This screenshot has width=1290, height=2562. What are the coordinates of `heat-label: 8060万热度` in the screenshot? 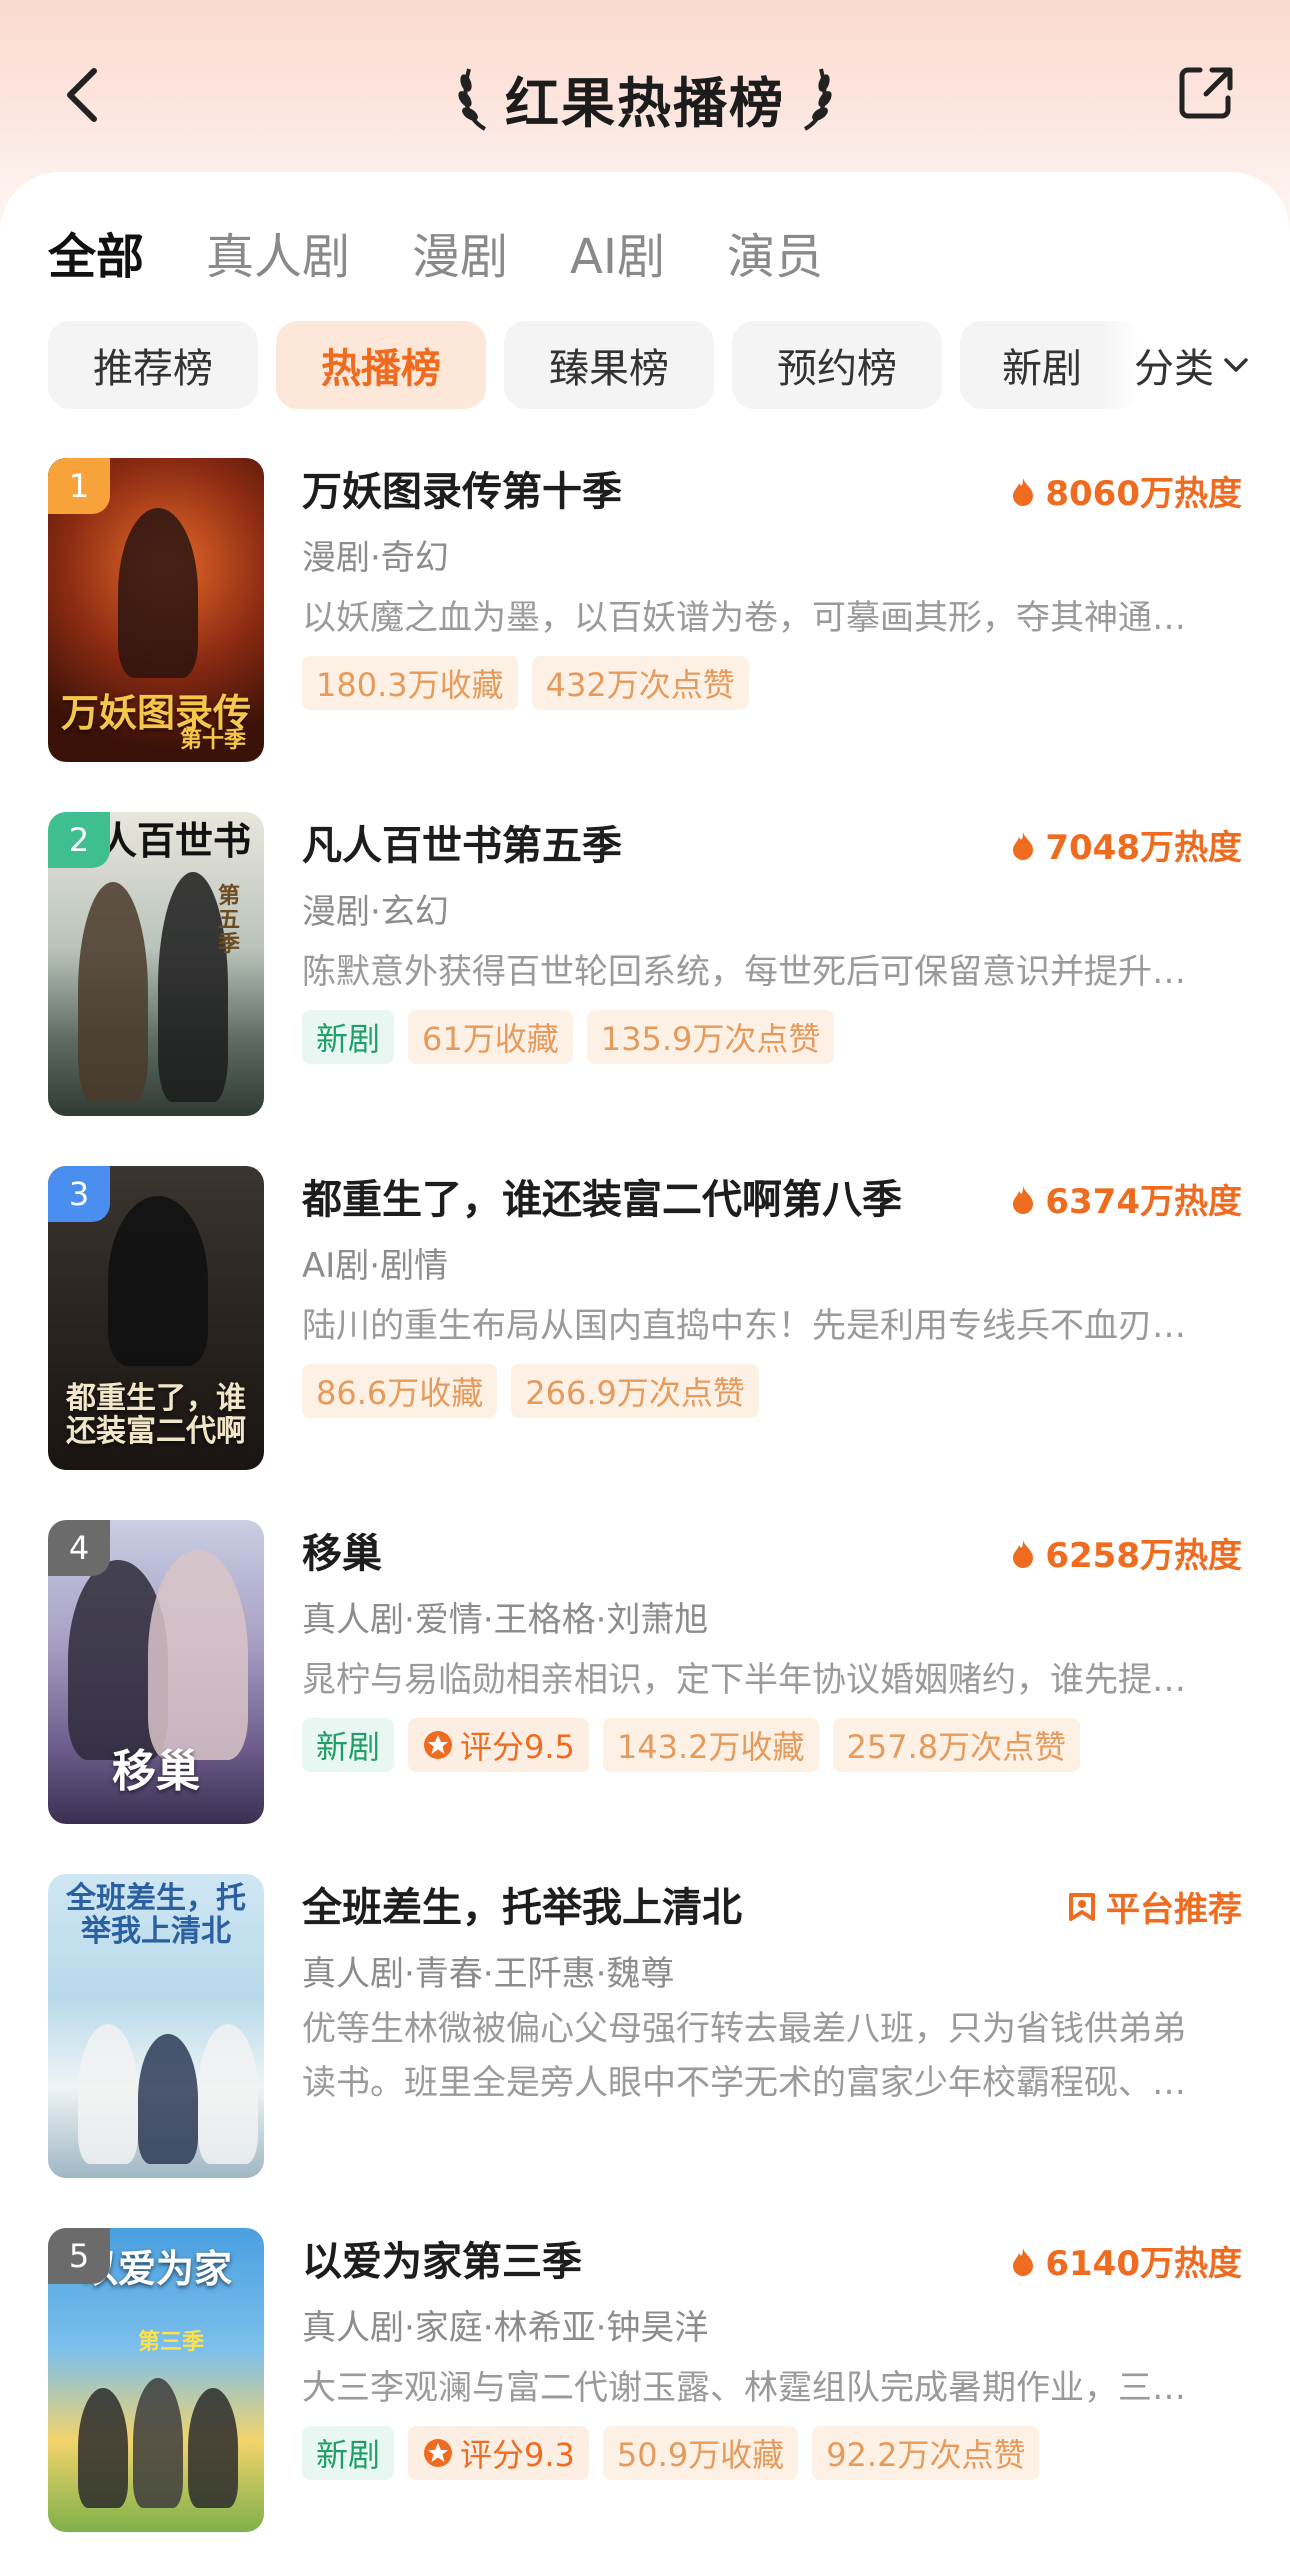 It's located at (1143, 494).